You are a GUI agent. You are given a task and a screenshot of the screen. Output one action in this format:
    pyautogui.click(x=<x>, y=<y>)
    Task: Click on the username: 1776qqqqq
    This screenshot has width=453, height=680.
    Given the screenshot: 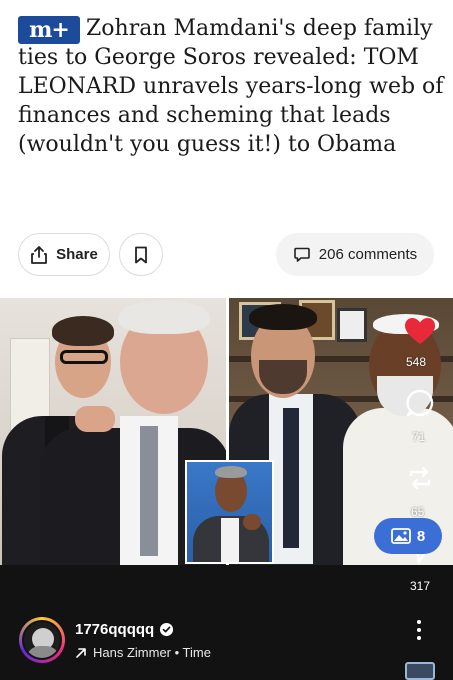 What is the action you would take?
    pyautogui.click(x=124, y=629)
    